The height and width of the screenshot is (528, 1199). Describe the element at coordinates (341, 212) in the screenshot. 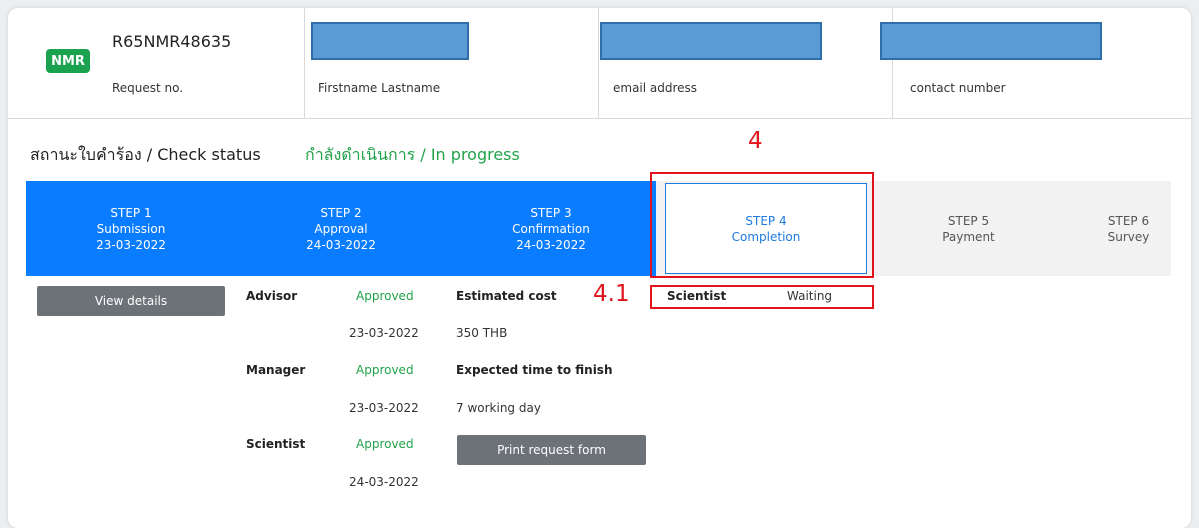

I see `step-title: STEP 2` at that location.